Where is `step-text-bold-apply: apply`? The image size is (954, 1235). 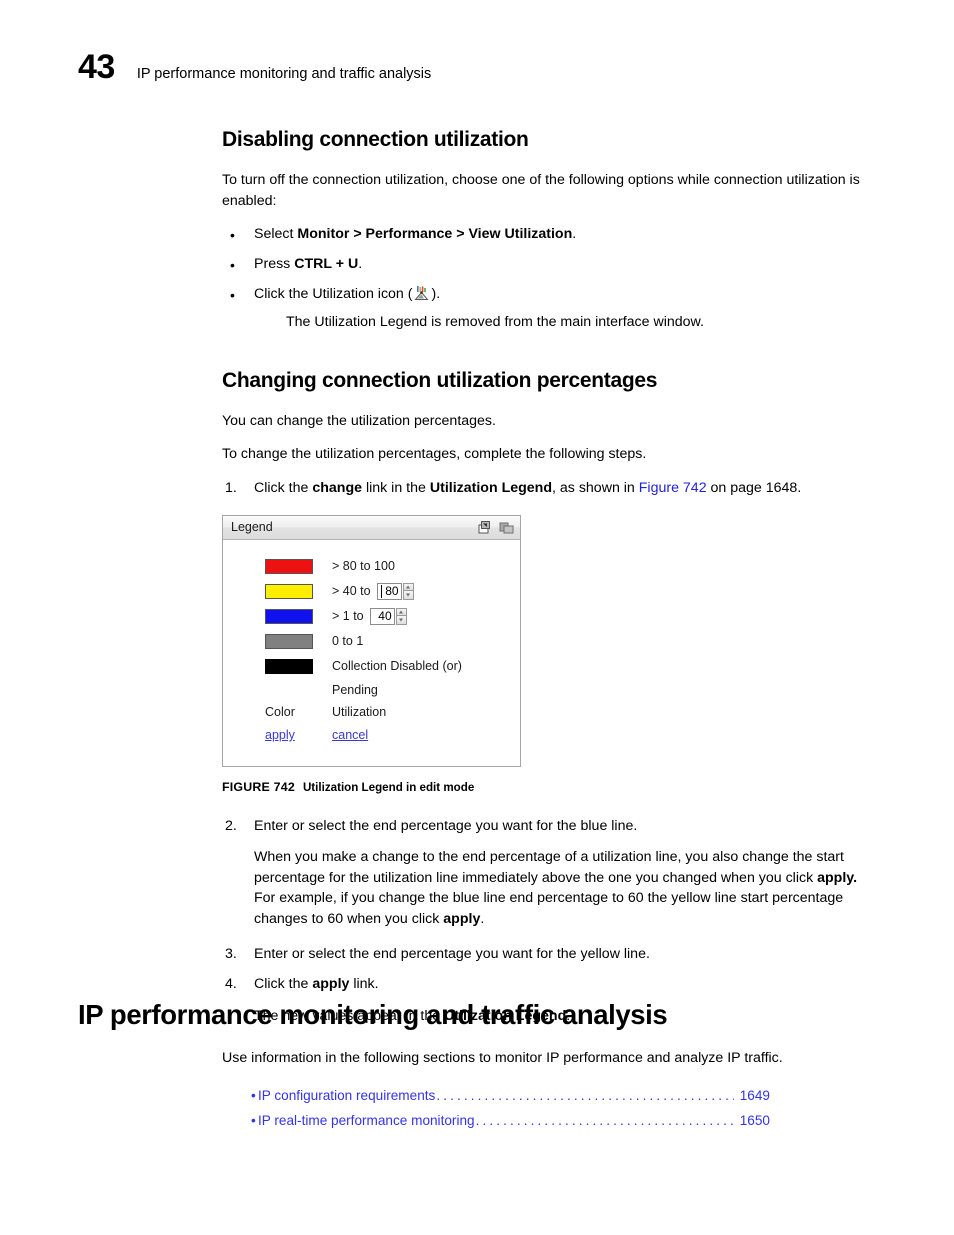
step-text-bold-apply: apply is located at coordinates (331, 984).